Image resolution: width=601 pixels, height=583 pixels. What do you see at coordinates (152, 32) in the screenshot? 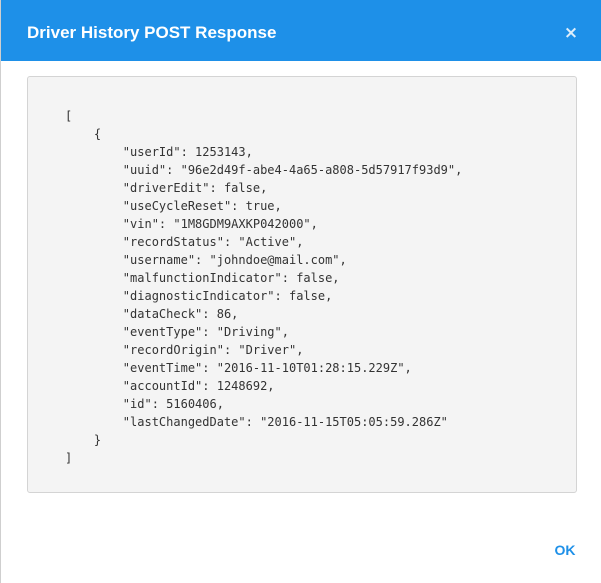
I see `dialog-title: Driver History POST Response` at bounding box center [152, 32].